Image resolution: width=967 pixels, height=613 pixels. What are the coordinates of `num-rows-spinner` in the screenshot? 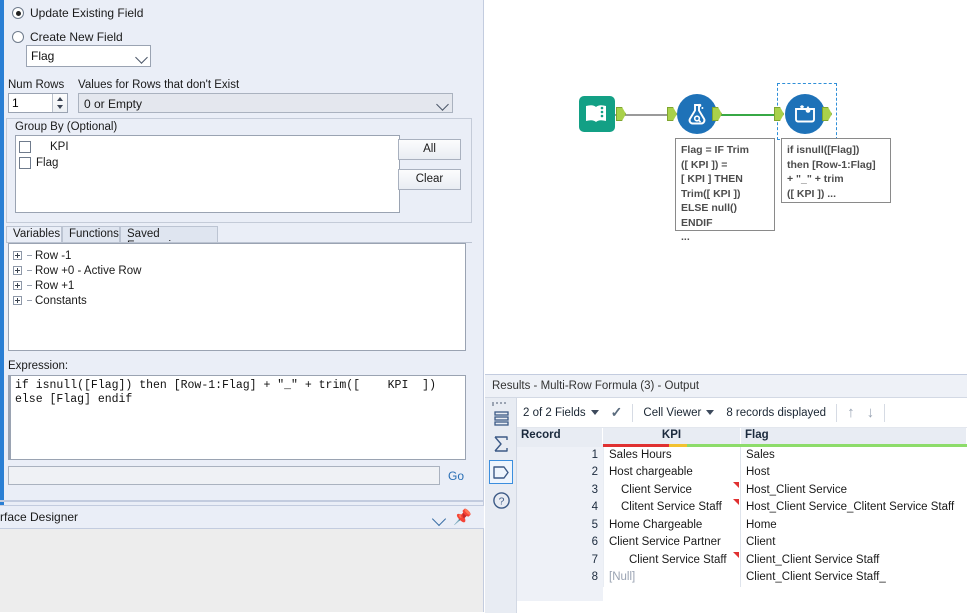 It's located at (59, 103).